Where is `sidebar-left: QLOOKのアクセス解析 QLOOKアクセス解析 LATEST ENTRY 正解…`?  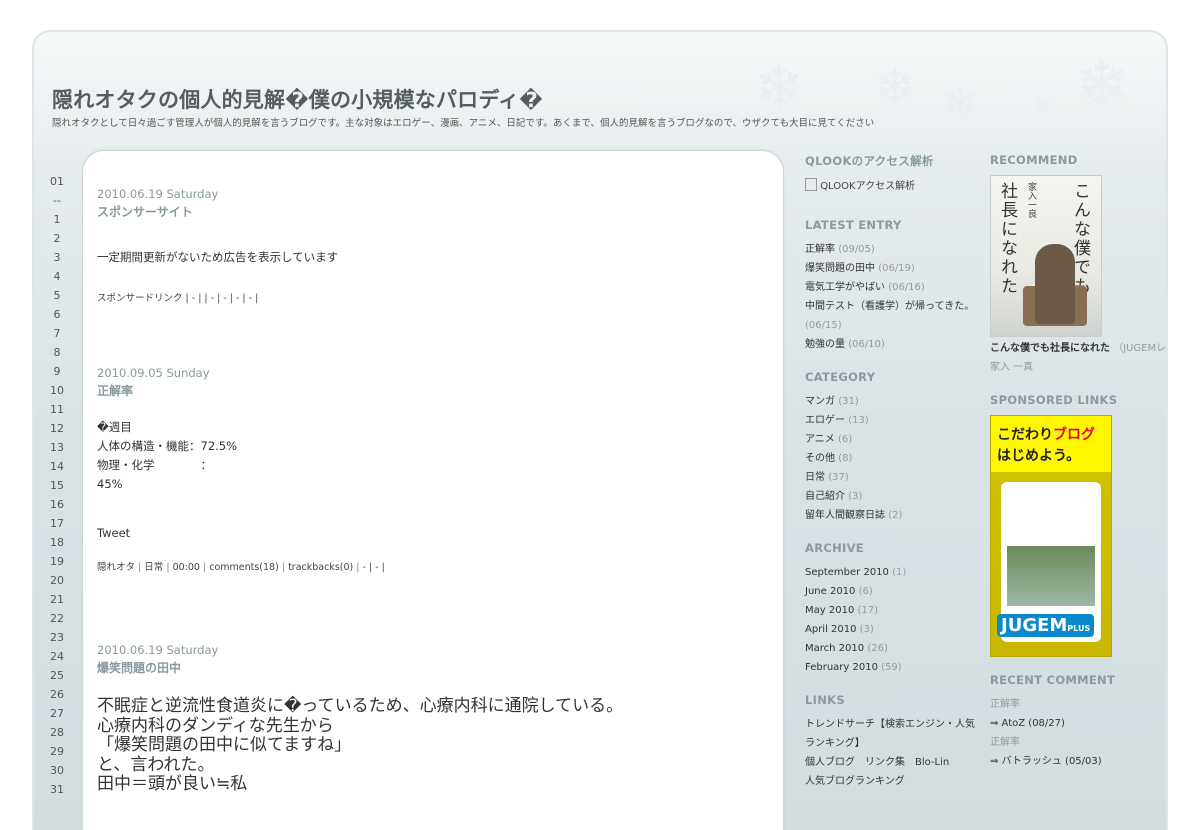 sidebar-left: QLOOKのアクセス解析 QLOOKアクセス解析 LATEST ENTRY 正解… is located at coordinates (895, 480).